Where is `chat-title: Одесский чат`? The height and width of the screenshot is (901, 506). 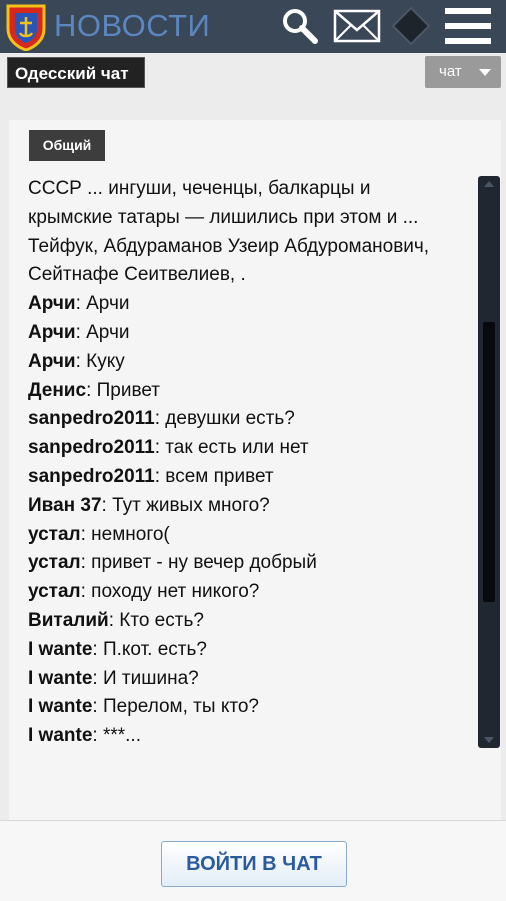 chat-title: Одесский чат is located at coordinates (76, 72).